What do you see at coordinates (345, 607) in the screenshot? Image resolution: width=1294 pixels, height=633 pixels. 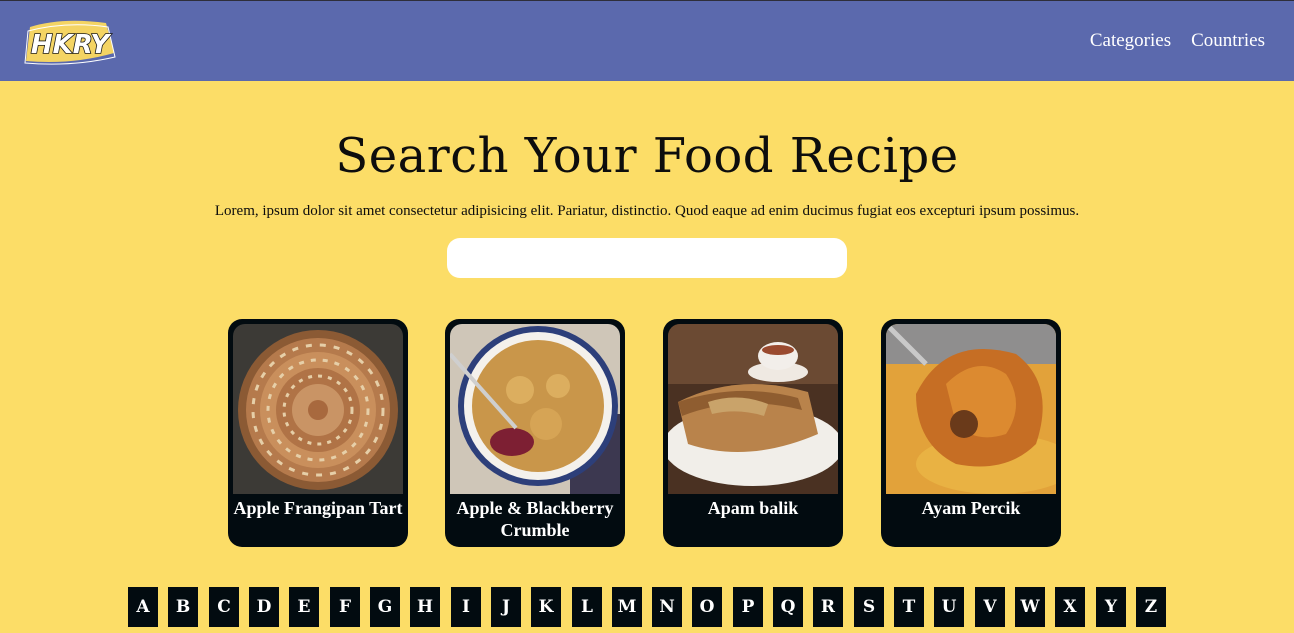 I see `letter-button-f: F` at bounding box center [345, 607].